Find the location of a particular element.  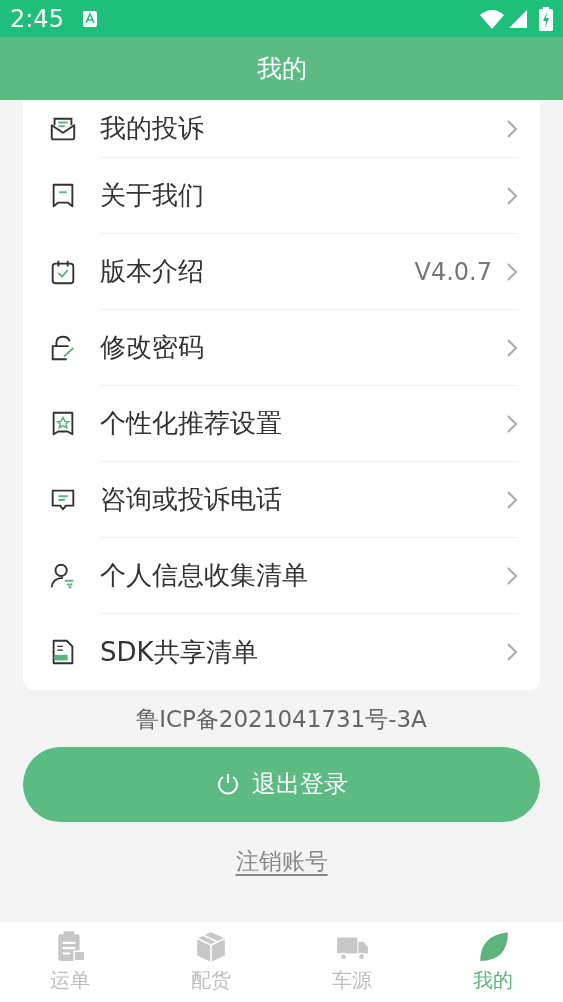

menu-label: 关于我们 is located at coordinates (152, 195).